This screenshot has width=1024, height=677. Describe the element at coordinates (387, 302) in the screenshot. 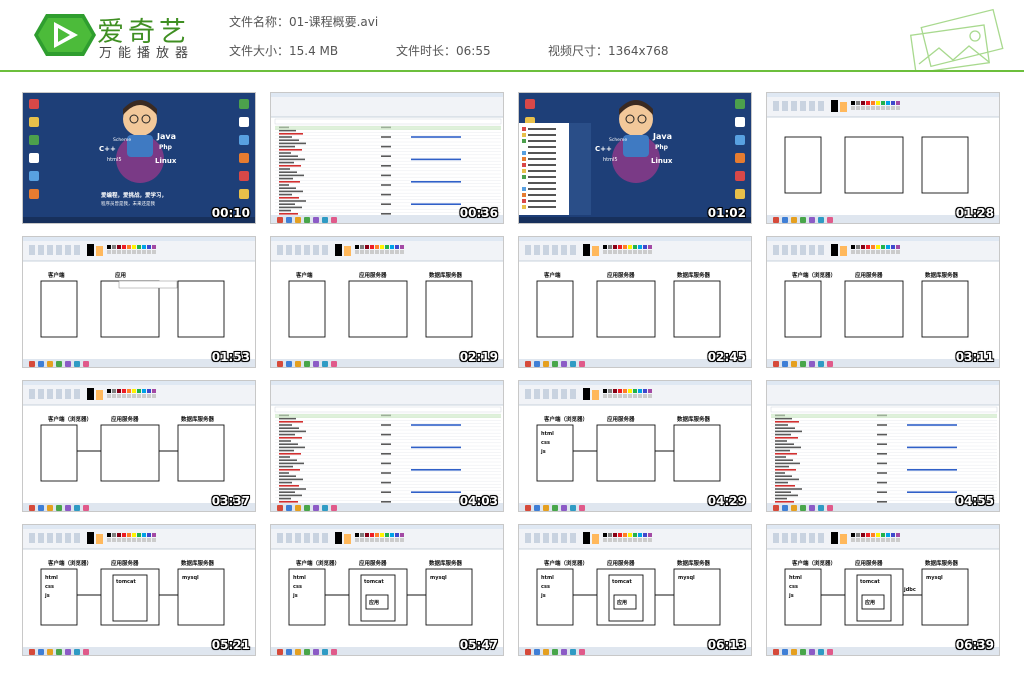

I see `video-thumbnail: 客户端 应用服务器 数据库服务器 02:19` at that location.